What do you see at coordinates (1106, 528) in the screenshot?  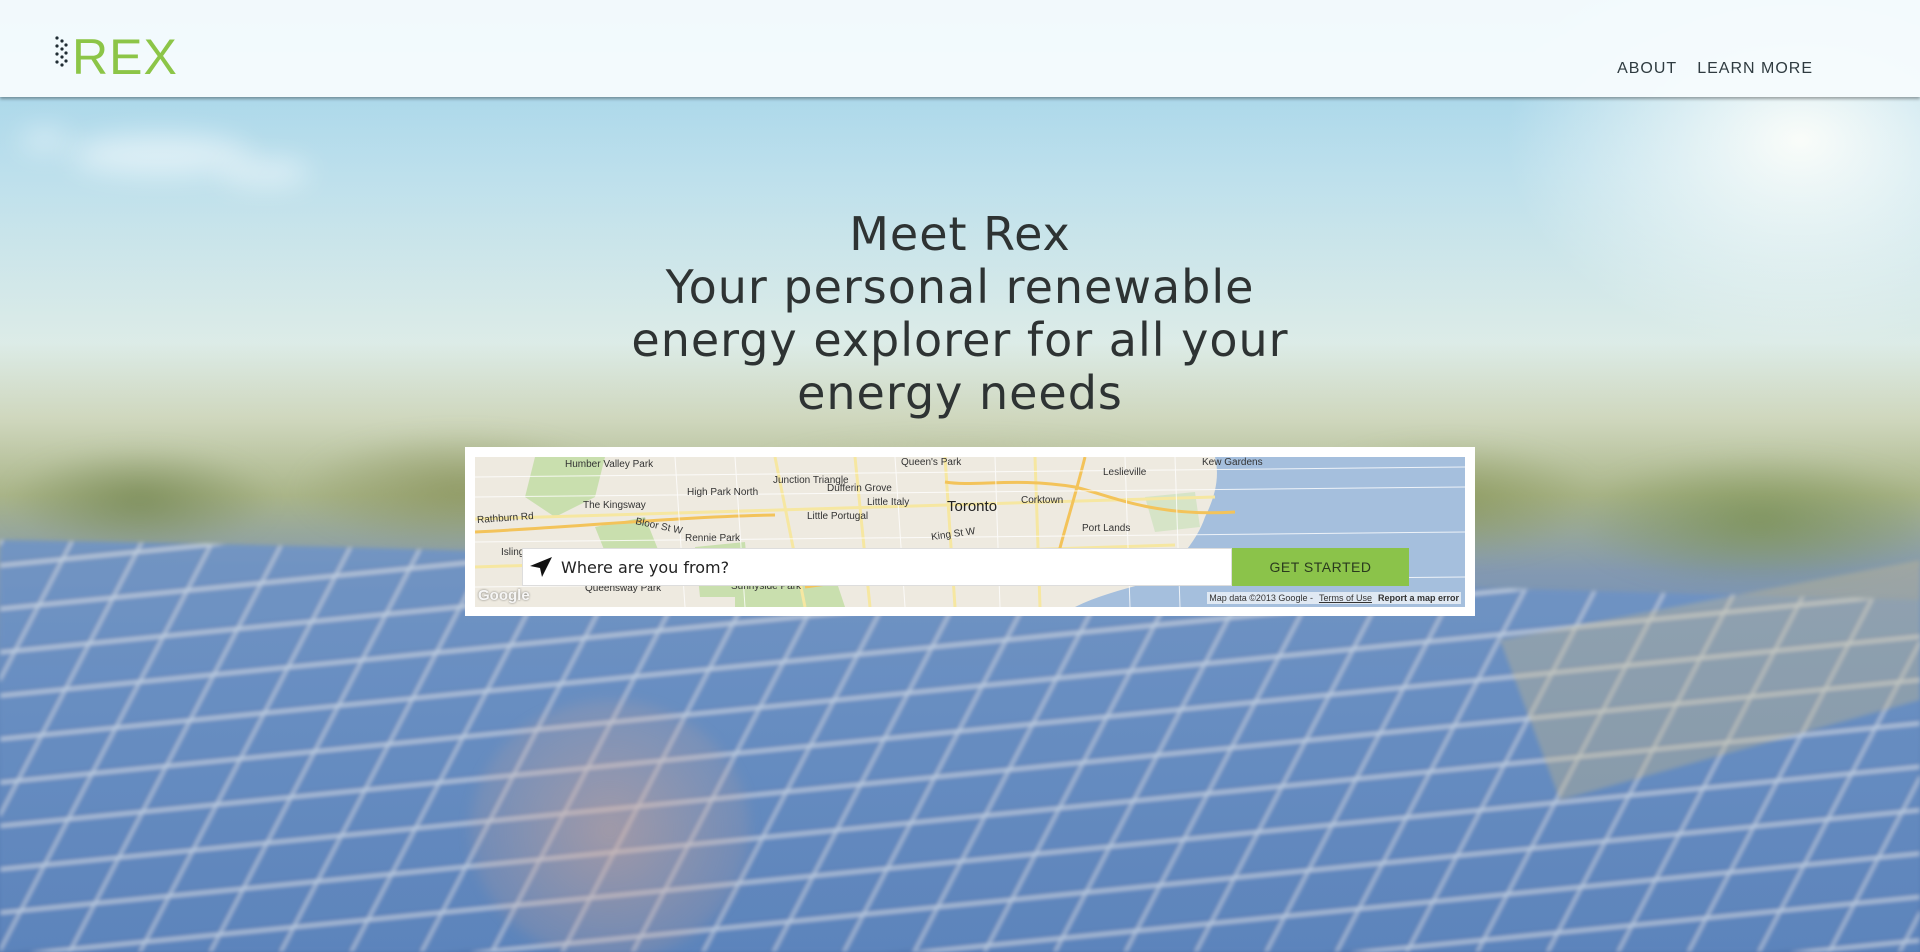 I see `map-label: Port Lands` at bounding box center [1106, 528].